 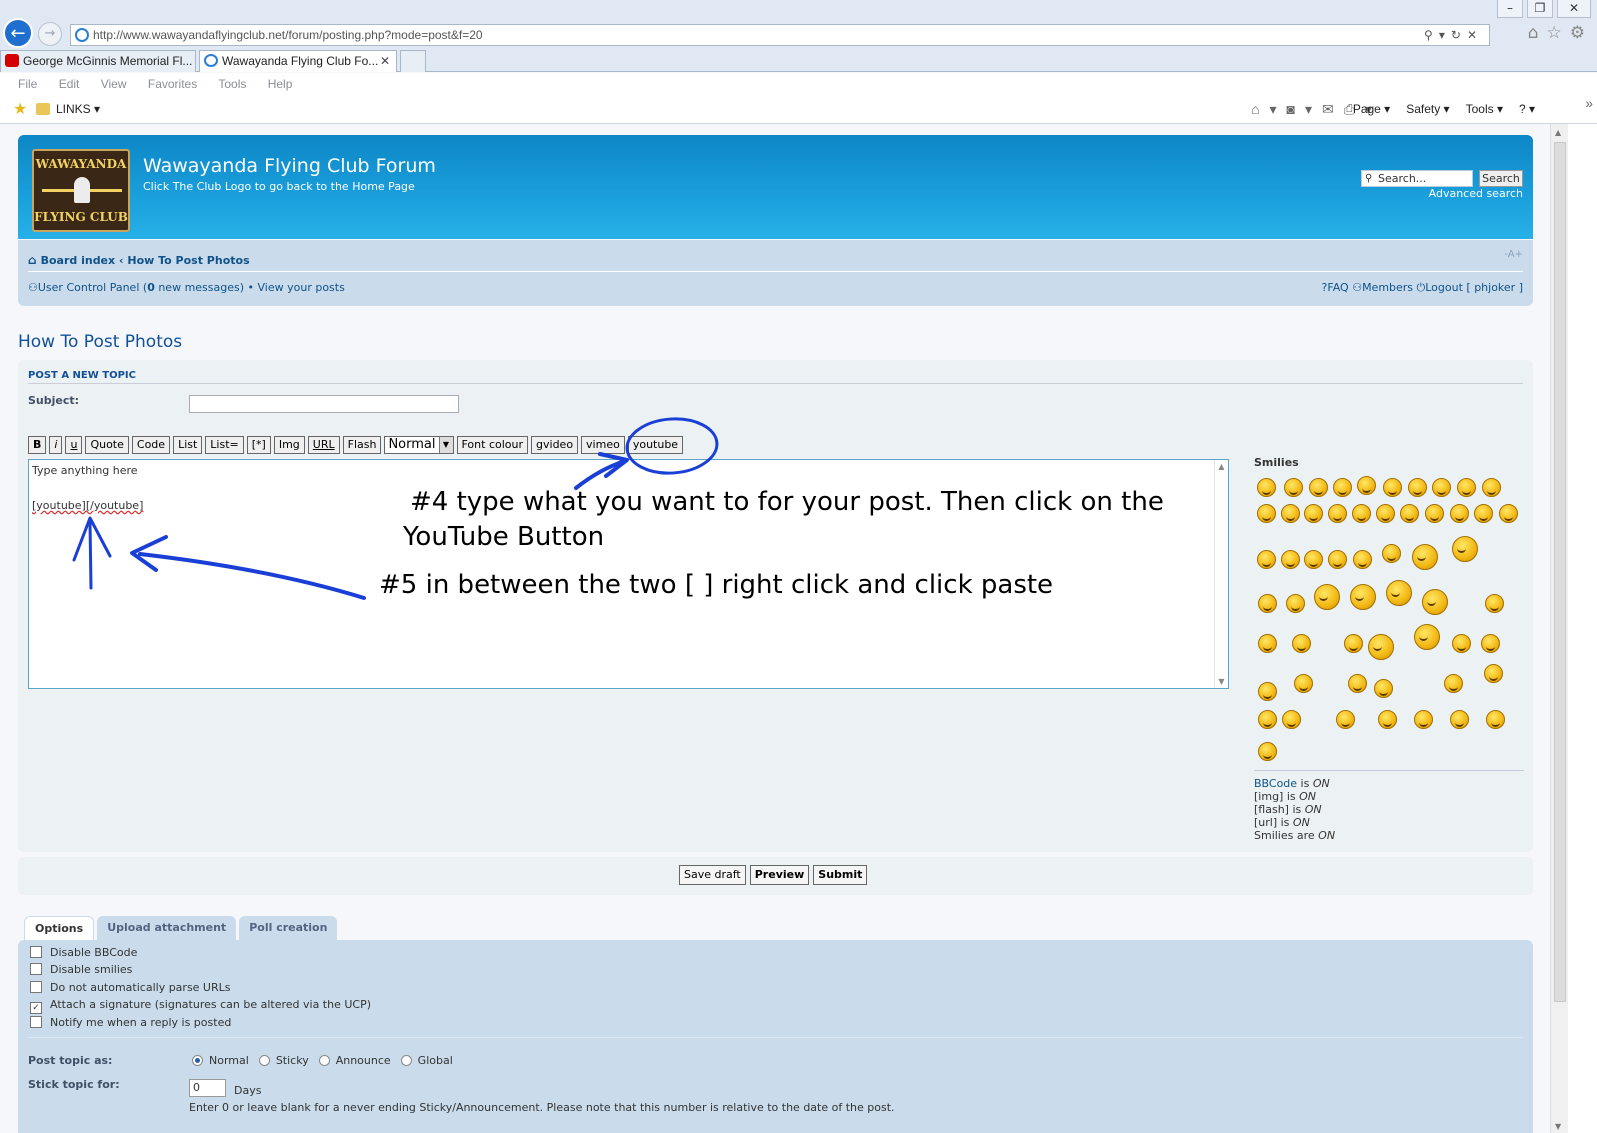 I want to click on font-colour-button: Font colour, so click(x=492, y=445).